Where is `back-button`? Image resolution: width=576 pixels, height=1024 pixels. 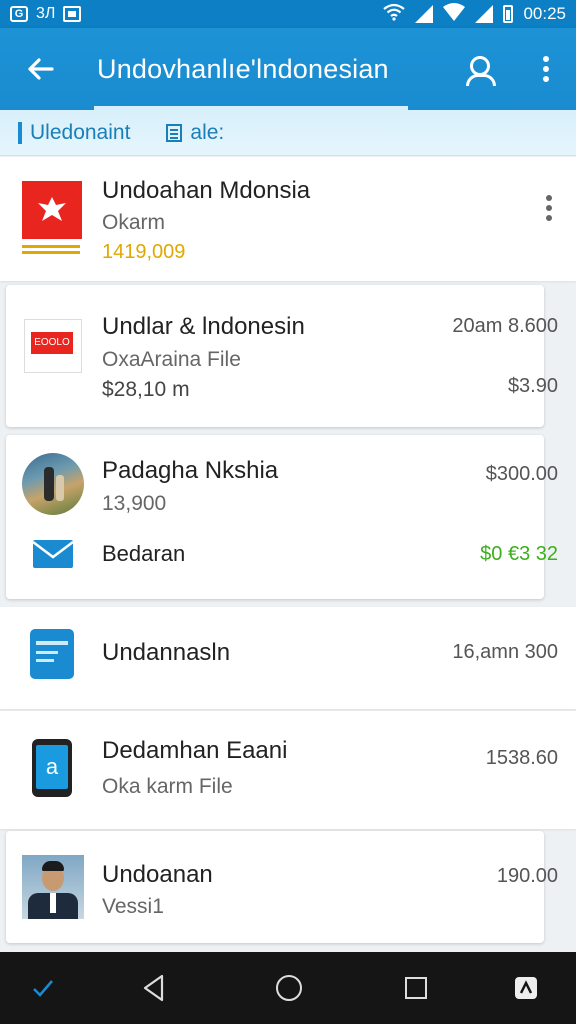 back-button is located at coordinates (40, 69).